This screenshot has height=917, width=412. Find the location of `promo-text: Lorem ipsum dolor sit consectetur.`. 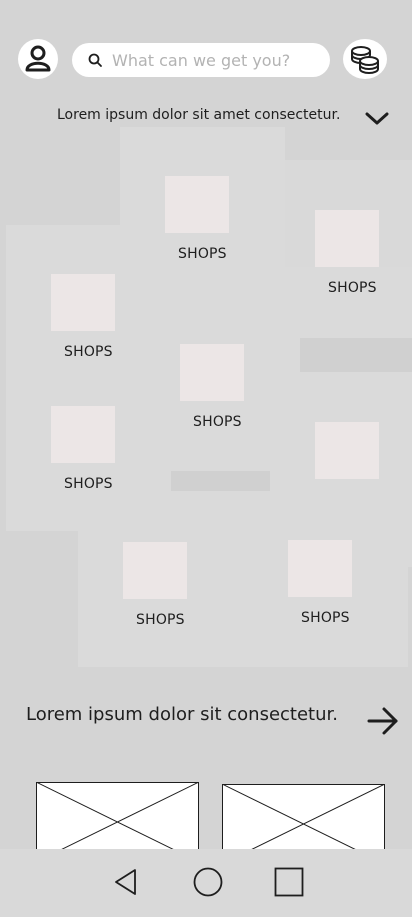

promo-text: Lorem ipsum dolor sit consectetur. is located at coordinates (182, 714).